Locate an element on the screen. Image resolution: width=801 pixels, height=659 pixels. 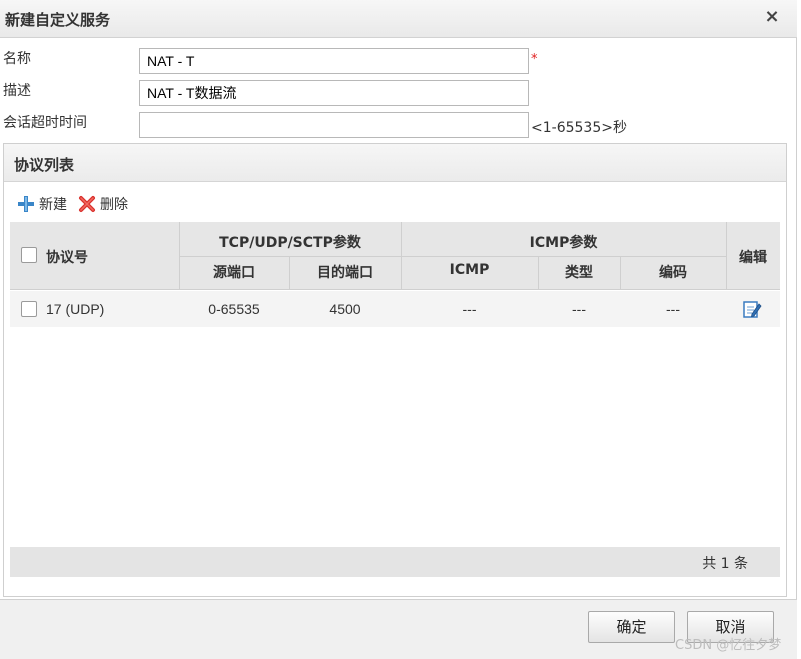
dialog-title: 新建自定义服务 is located at coordinates (58, 20).